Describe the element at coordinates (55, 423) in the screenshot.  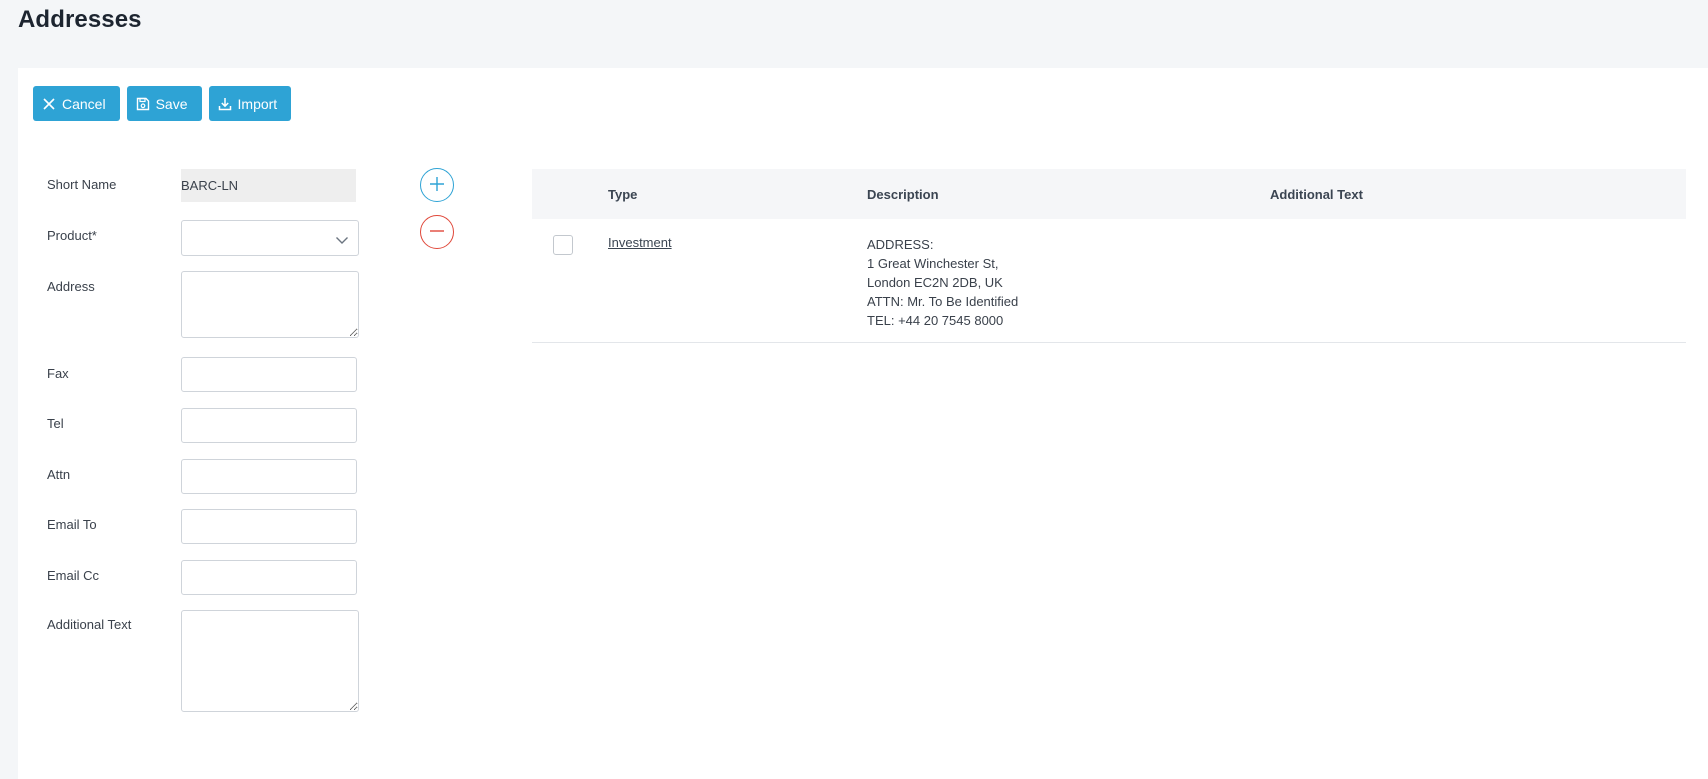
I see `tel-label: Tel` at that location.